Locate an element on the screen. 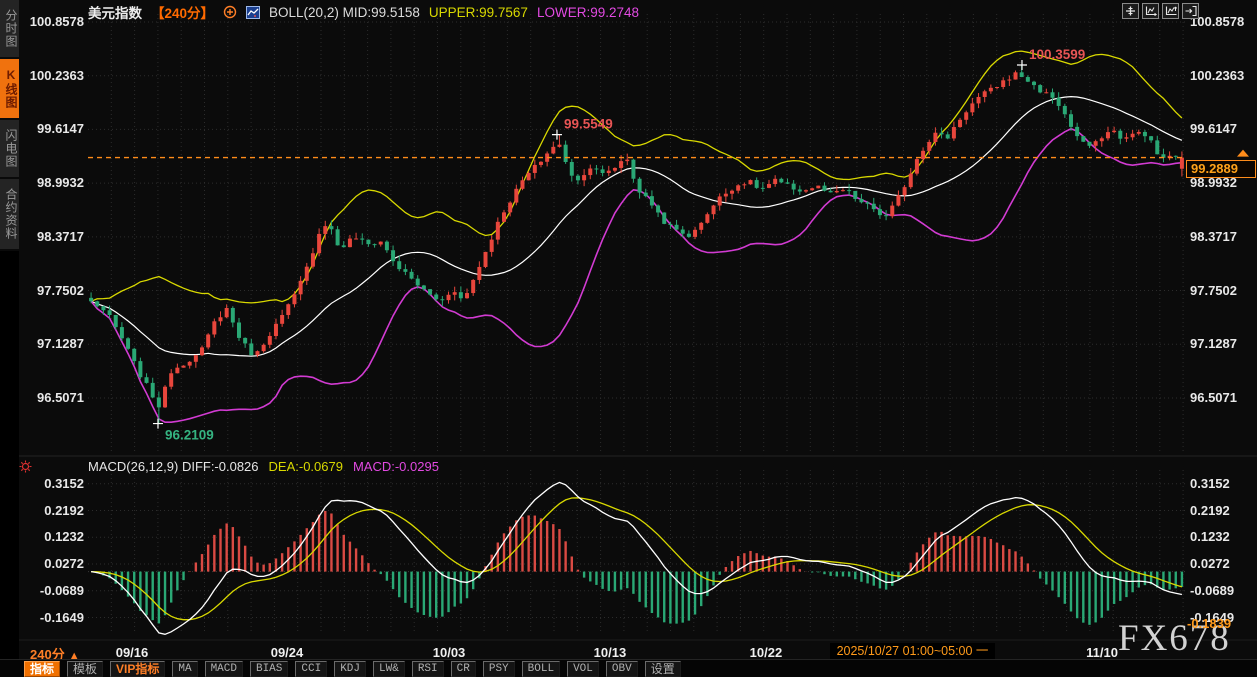 The height and width of the screenshot is (677, 1257). boll-upper-value: UPPER:99.7567 is located at coordinates (478, 12).